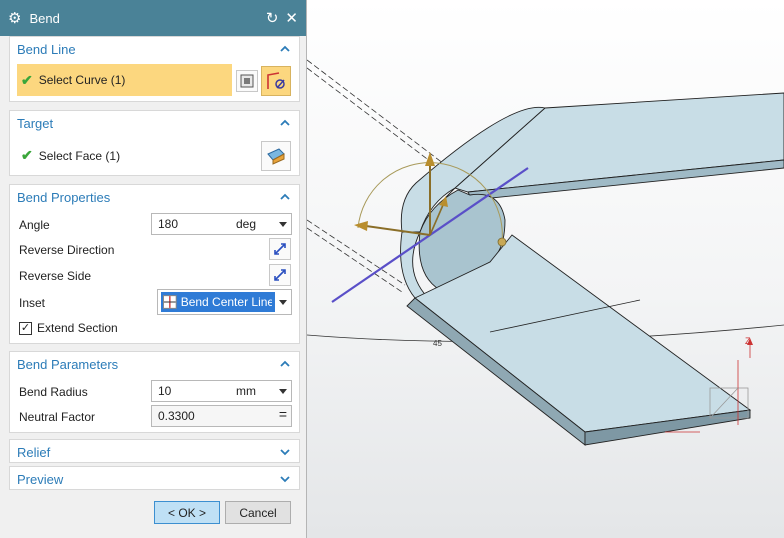 The width and height of the screenshot is (784, 538). I want to click on section-relief: Relief, so click(154, 451).